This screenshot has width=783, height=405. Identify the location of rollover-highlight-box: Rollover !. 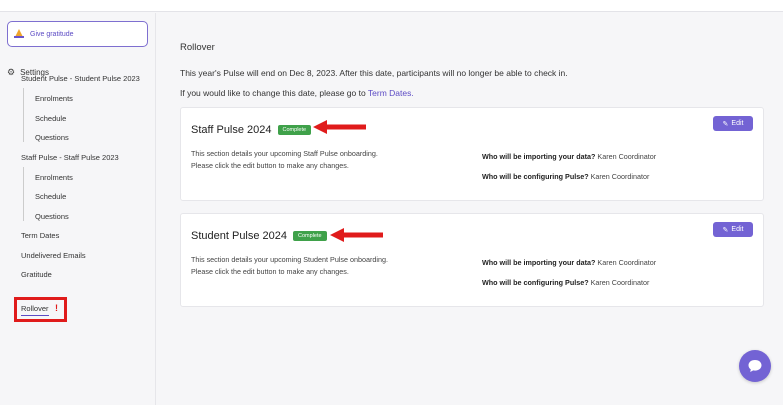
(40, 309).